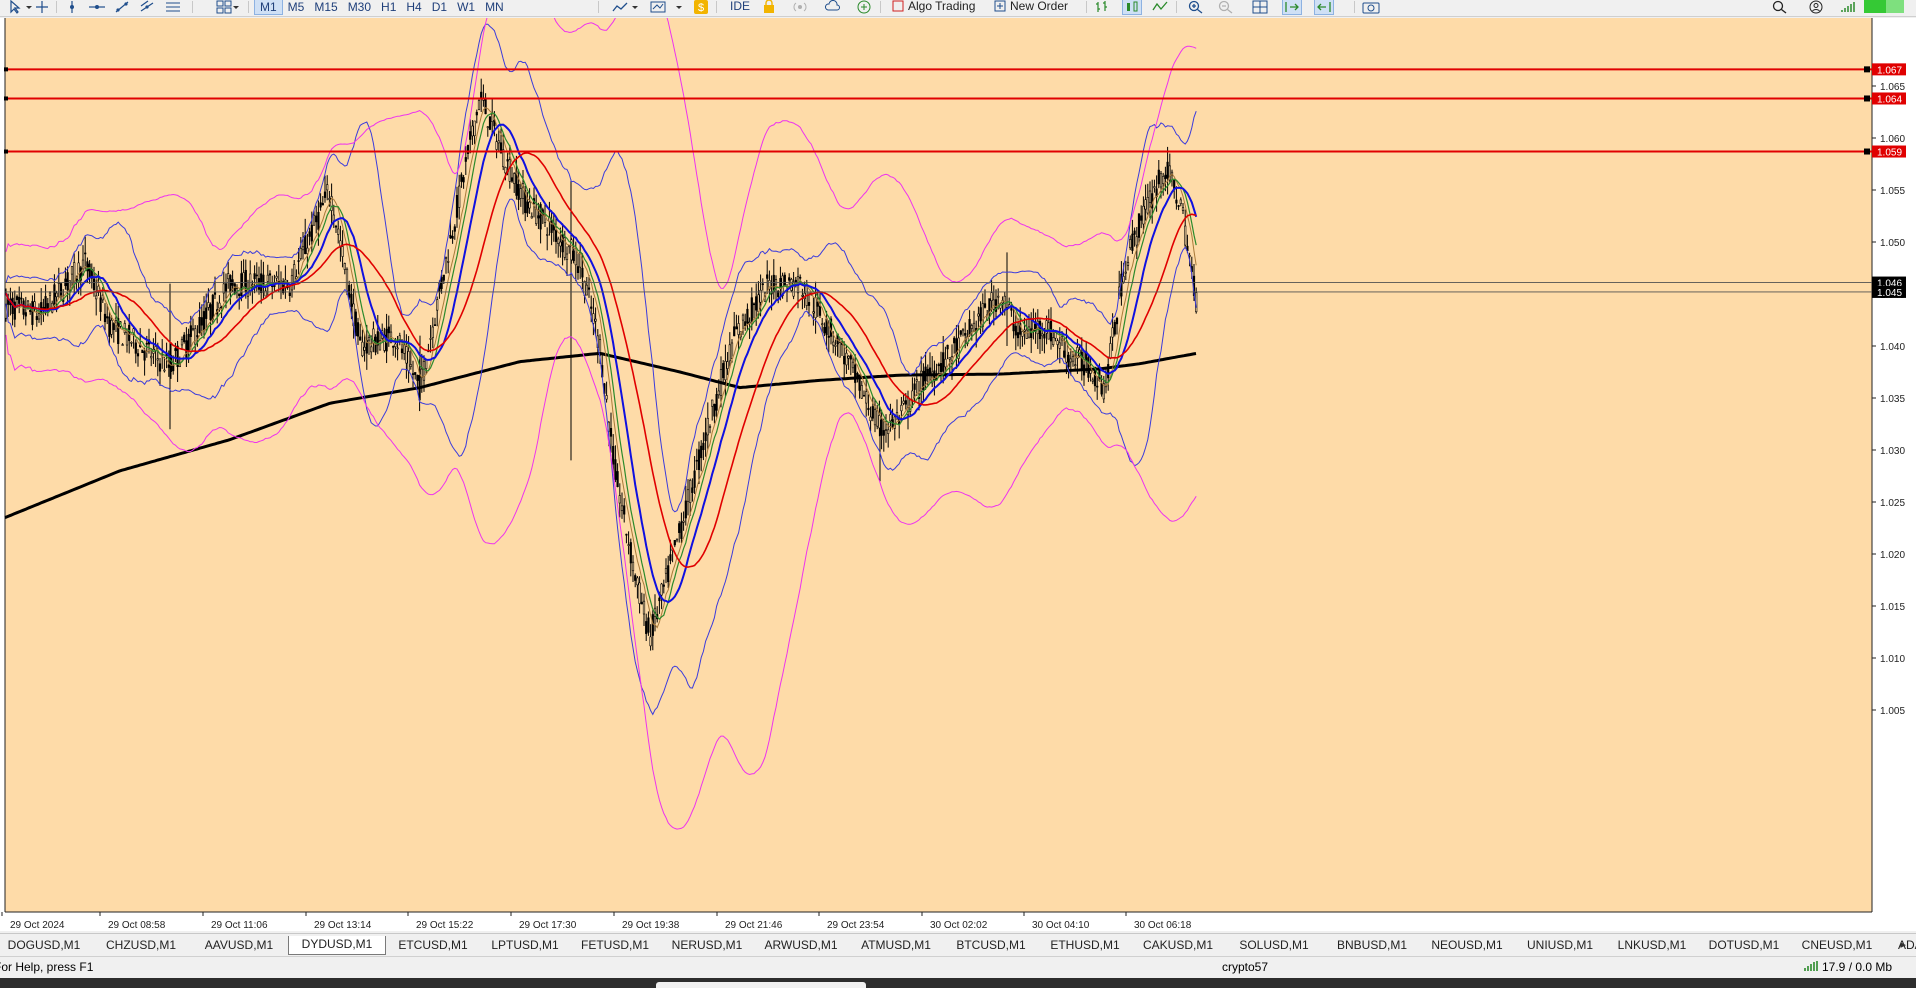 The height and width of the screenshot is (988, 1916). What do you see at coordinates (933, 7) in the screenshot?
I see `algo-trading-button: Algo Trading` at bounding box center [933, 7].